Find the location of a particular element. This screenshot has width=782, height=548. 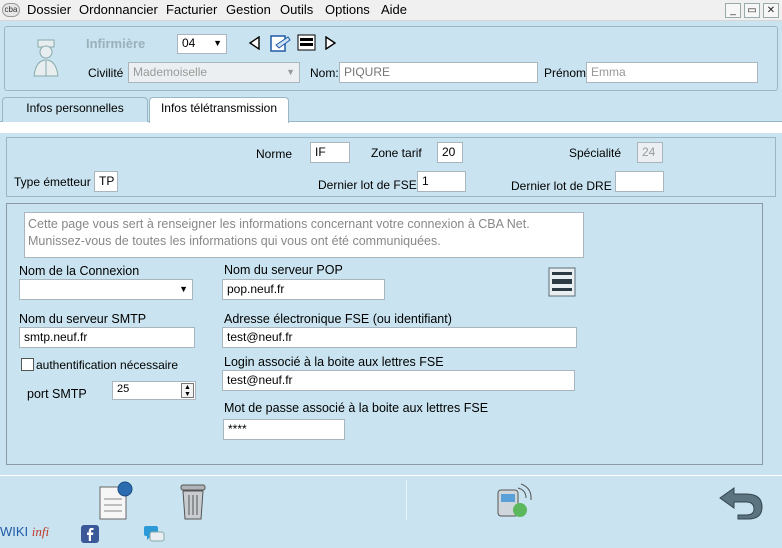

type-emetteur-field: TP is located at coordinates (106, 181).